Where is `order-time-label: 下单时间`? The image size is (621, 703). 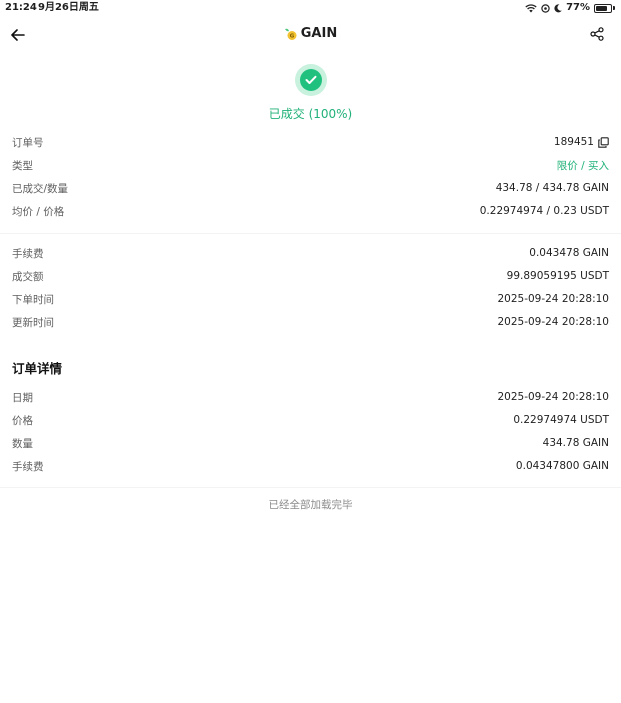
order-time-label: 下单时间 is located at coordinates (33, 299).